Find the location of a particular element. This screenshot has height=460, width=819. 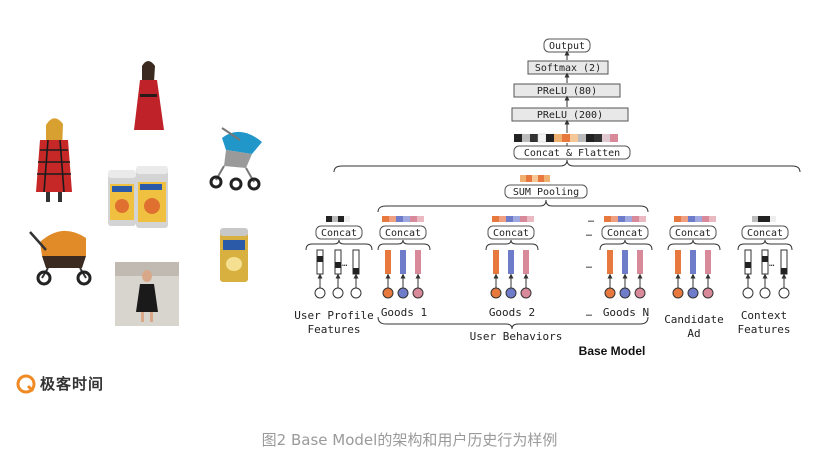

softmax-layer: Softmax (2) is located at coordinates (568, 67).